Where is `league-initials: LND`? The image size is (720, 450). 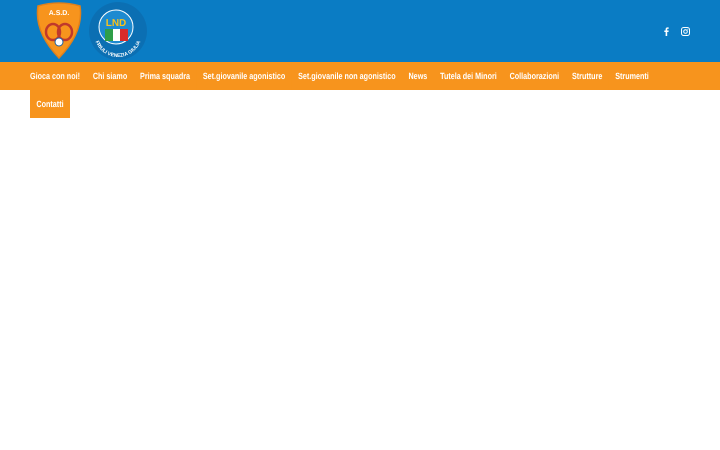
league-initials: LND is located at coordinates (116, 23).